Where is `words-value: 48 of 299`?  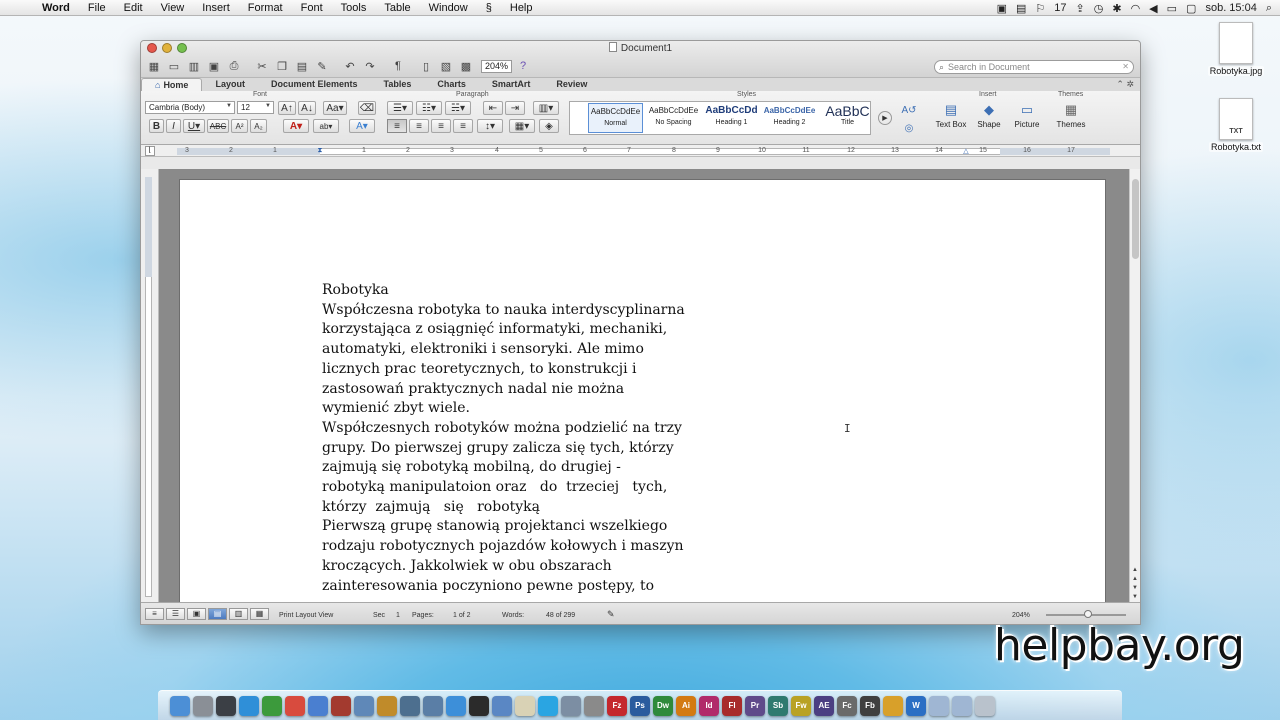 words-value: 48 of 299 is located at coordinates (560, 615).